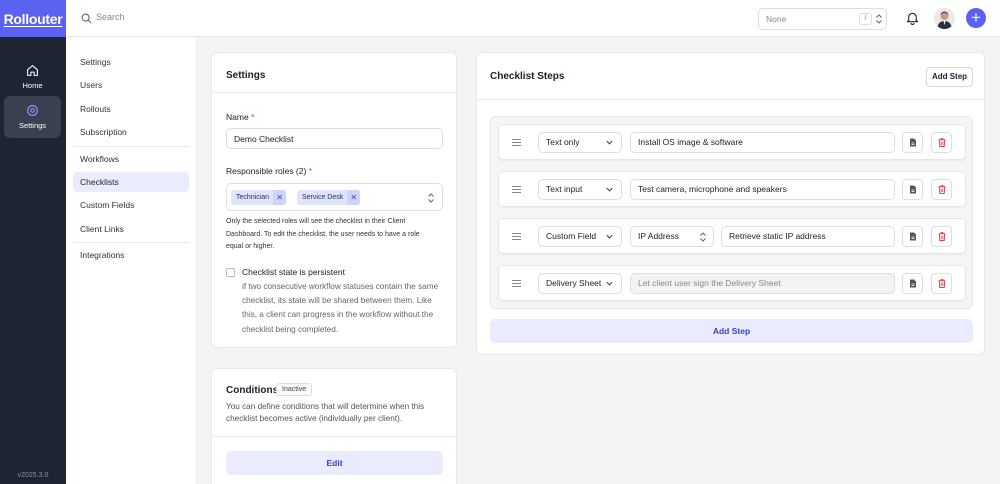  What do you see at coordinates (431, 198) in the screenshot?
I see `updown-chevron-icon` at bounding box center [431, 198].